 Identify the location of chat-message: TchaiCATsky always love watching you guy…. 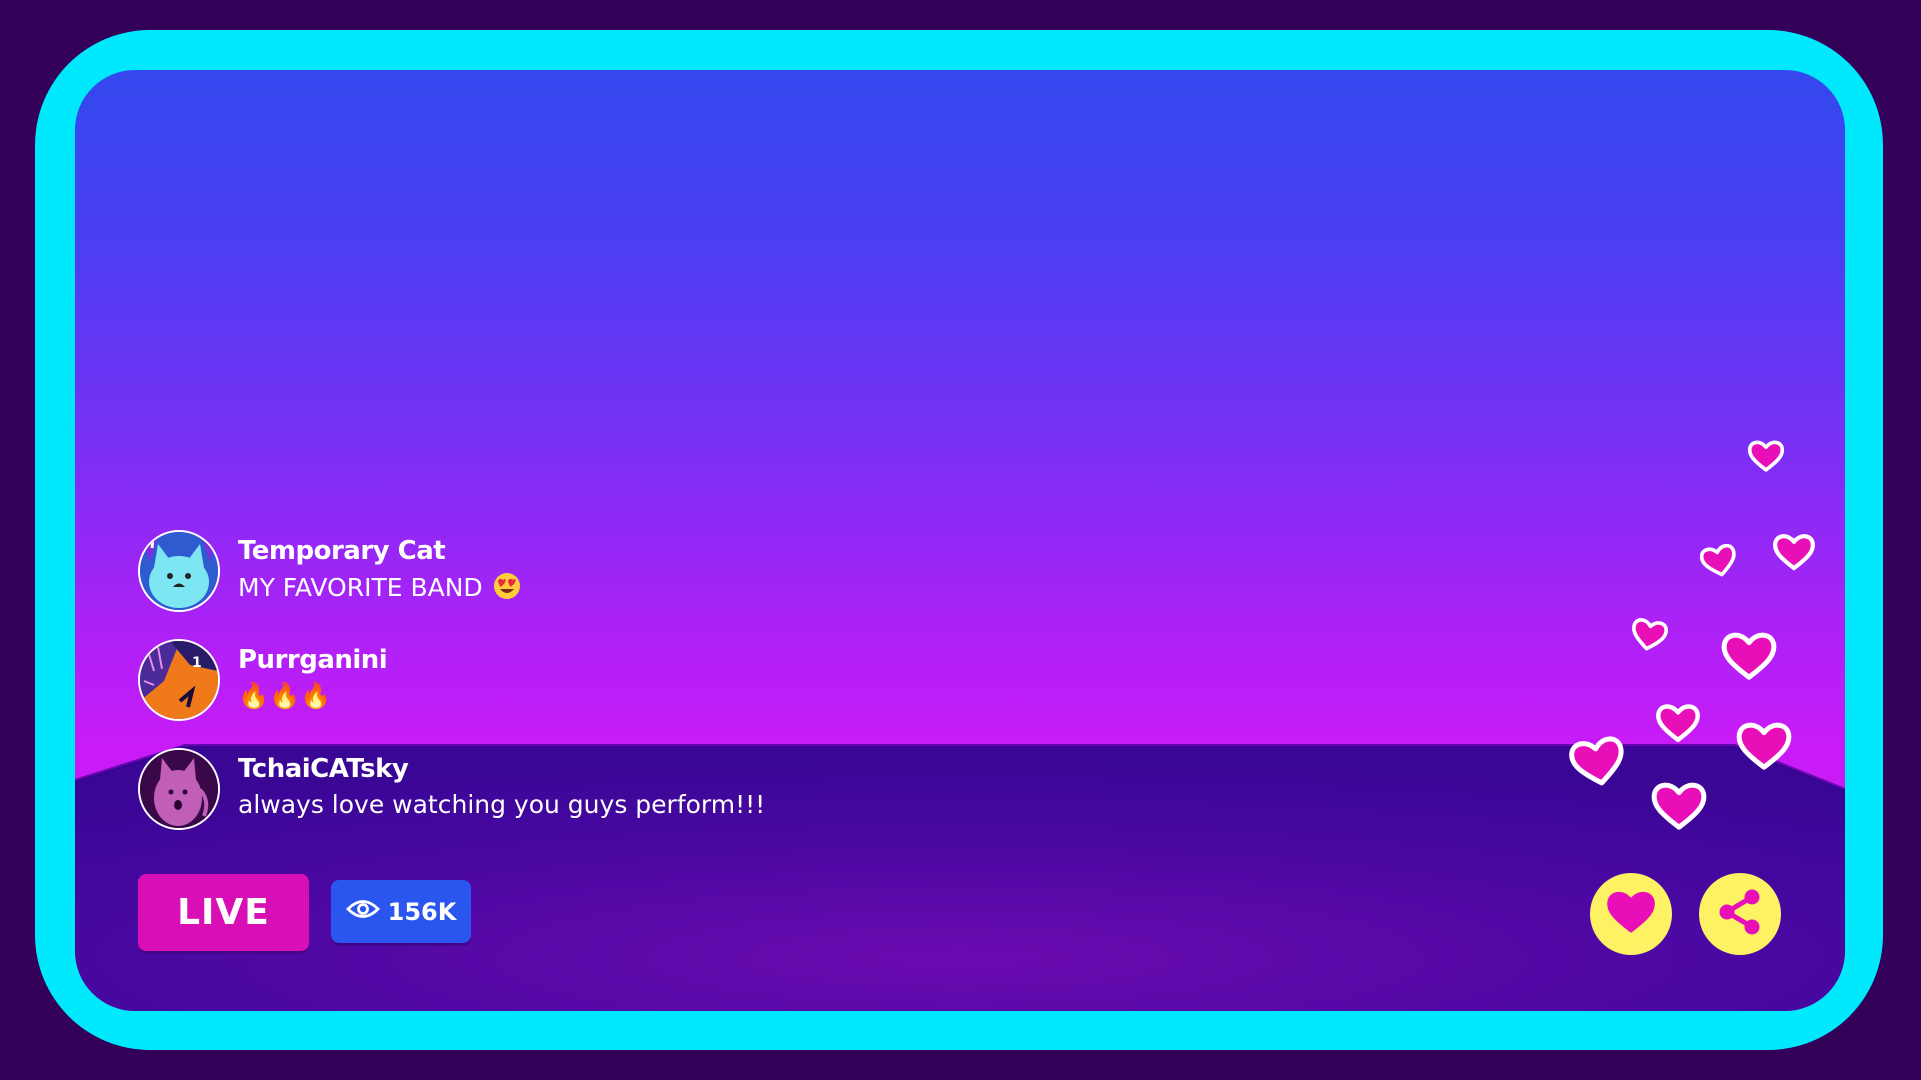
(538, 790).